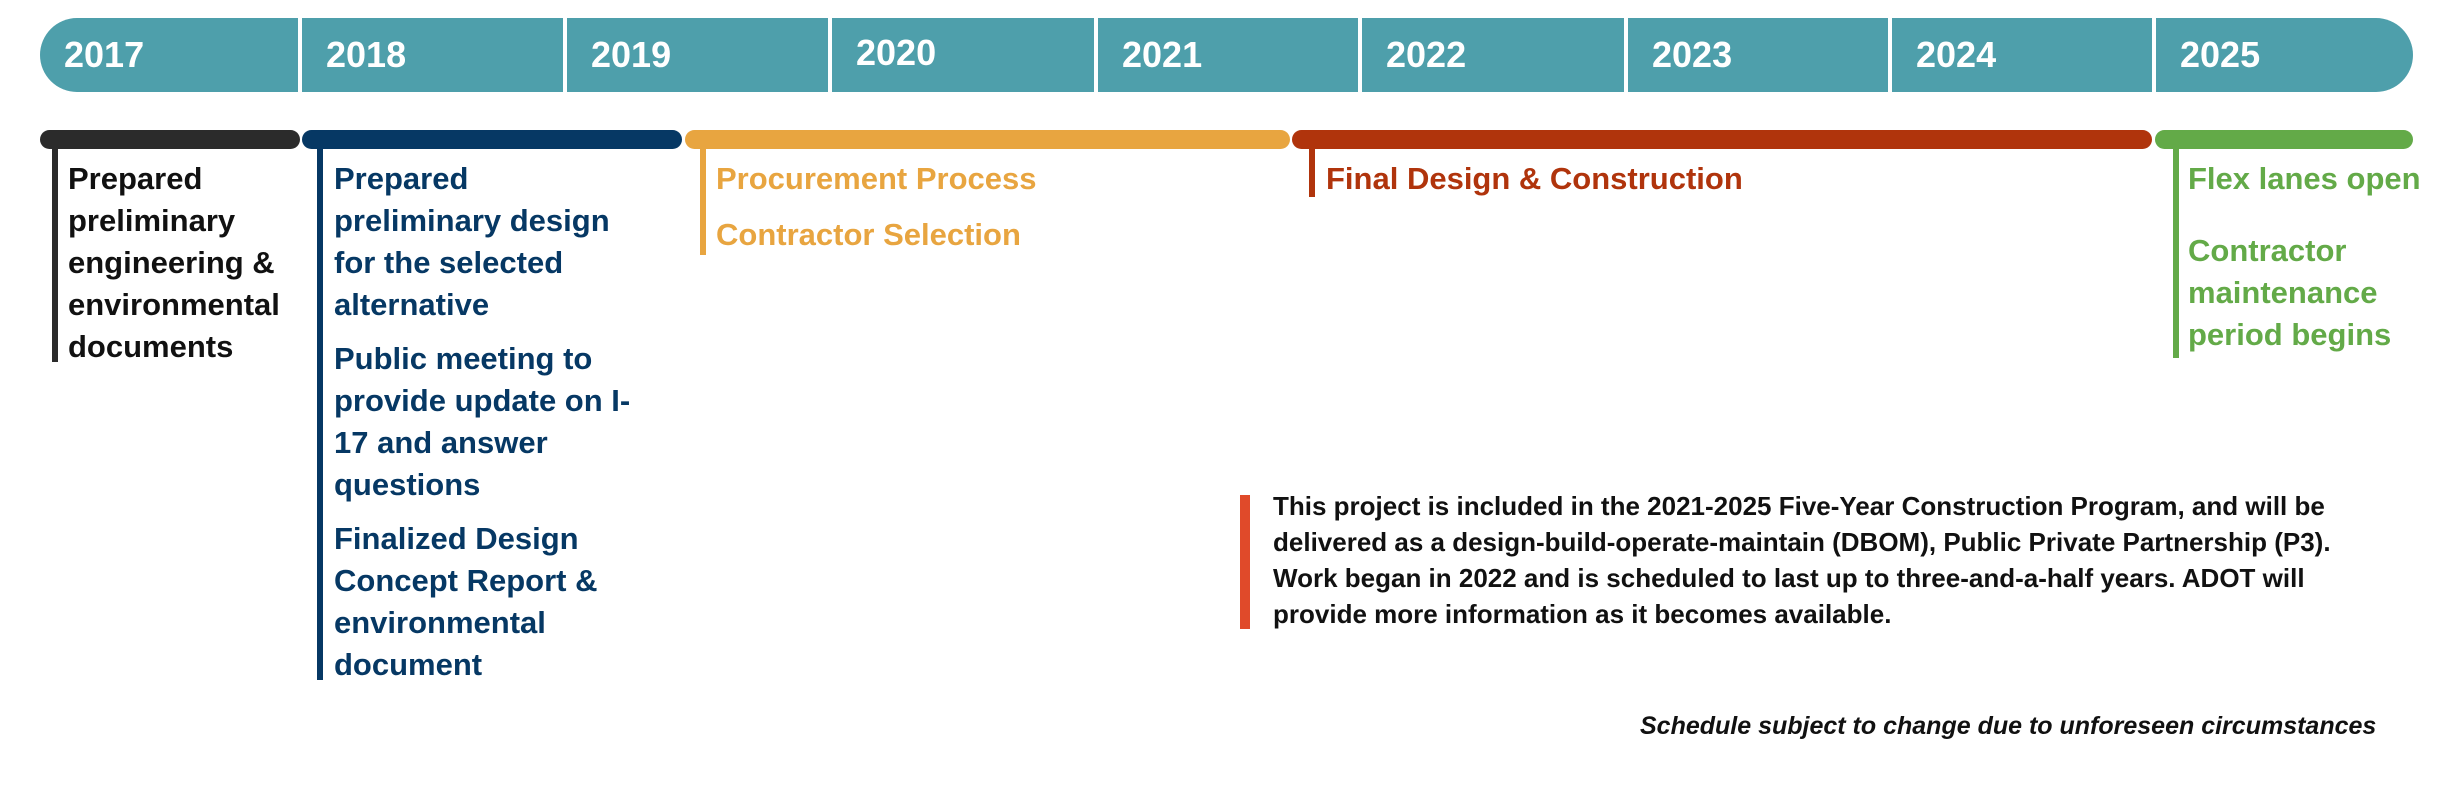 This screenshot has width=2450, height=785. Describe the element at coordinates (1760, 55) in the screenshot. I see `year-cell-2023: 2023` at that location.